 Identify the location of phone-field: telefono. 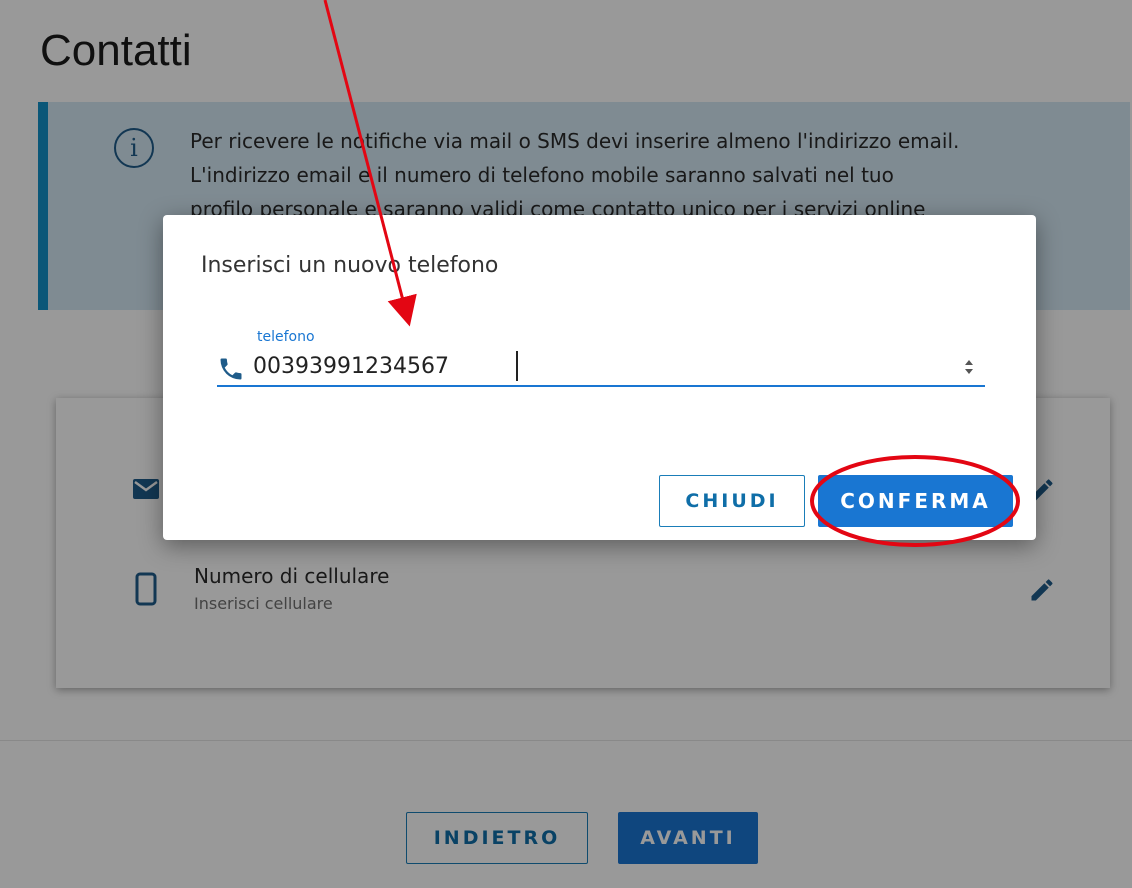
(601, 354).